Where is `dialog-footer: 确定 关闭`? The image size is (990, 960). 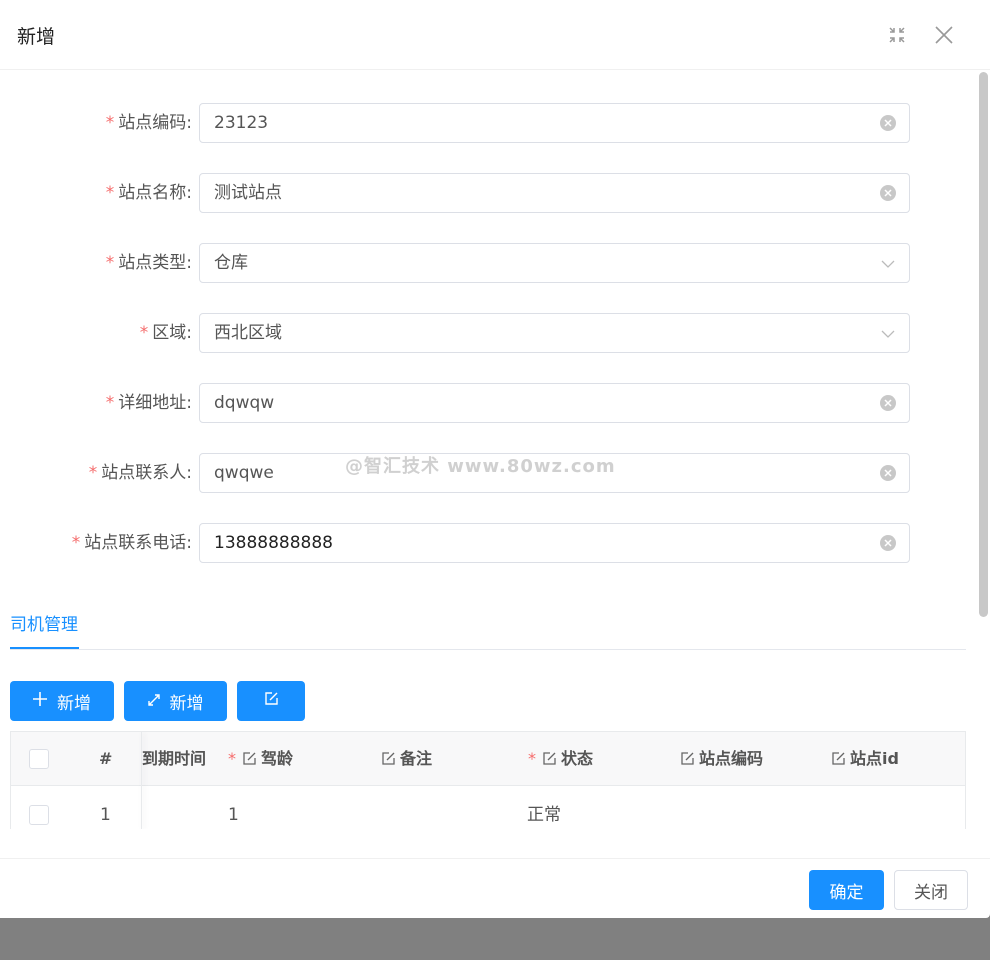 dialog-footer: 确定 关闭 is located at coordinates (495, 888).